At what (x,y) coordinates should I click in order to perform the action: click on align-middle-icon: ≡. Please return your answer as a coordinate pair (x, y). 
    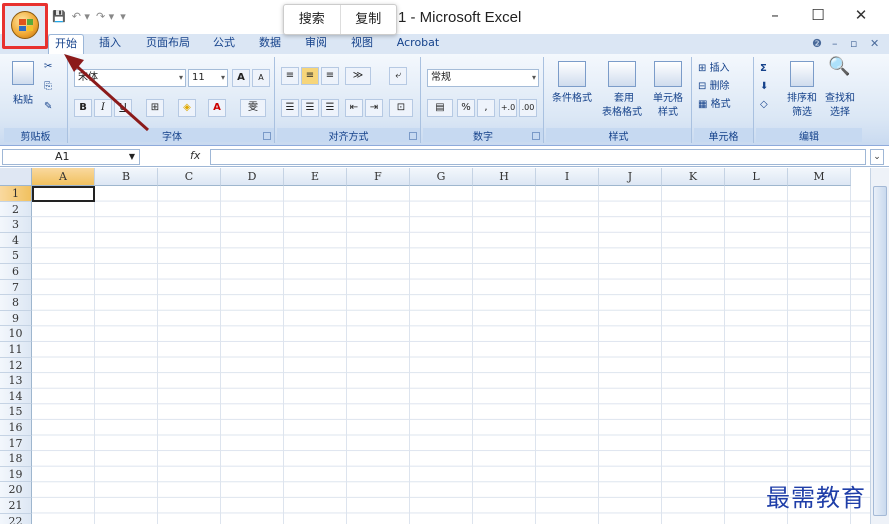
    Looking at the image, I should click on (310, 76).